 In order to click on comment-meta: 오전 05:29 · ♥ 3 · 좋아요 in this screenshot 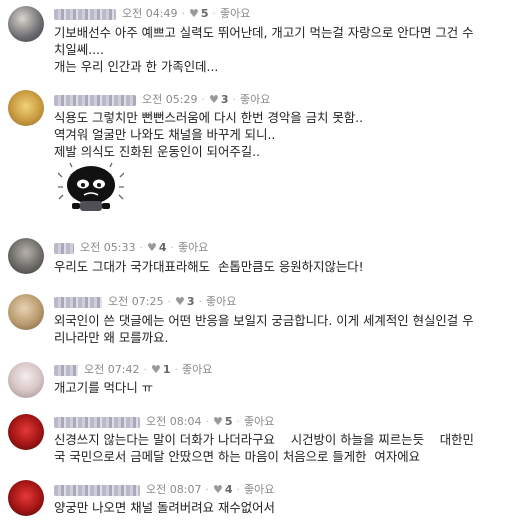, I will do `click(162, 100)`.